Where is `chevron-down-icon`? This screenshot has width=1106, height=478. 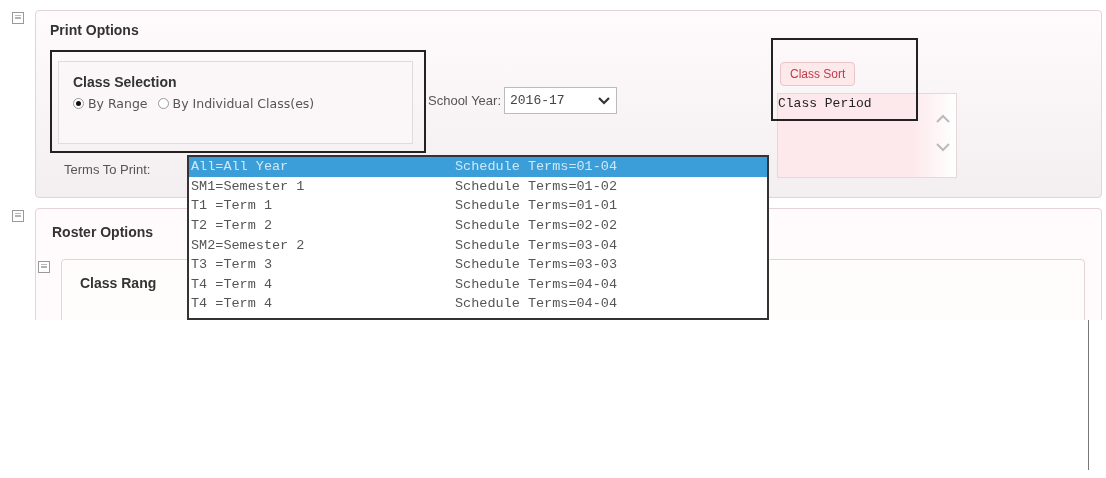 chevron-down-icon is located at coordinates (604, 100).